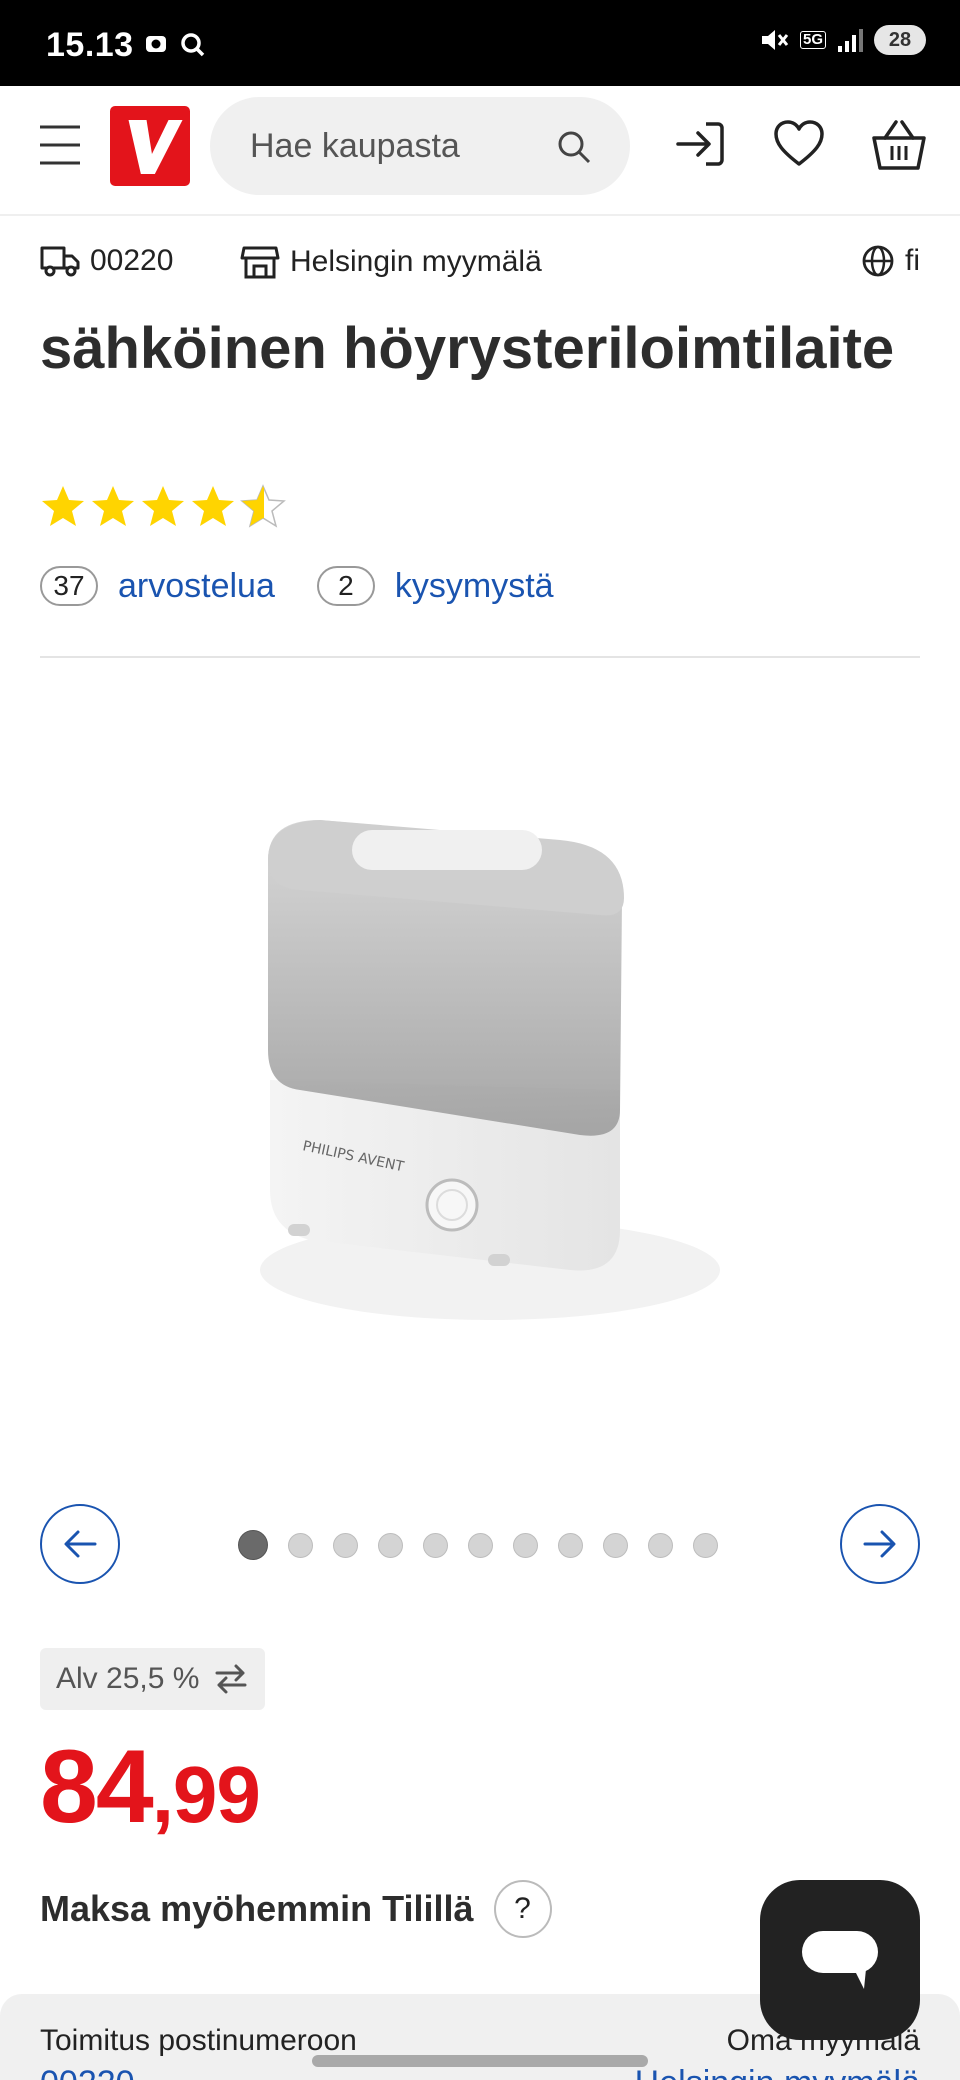 This screenshot has width=960, height=2080. Describe the element at coordinates (60, 261) in the screenshot. I see `delivery-truck-icon` at that location.